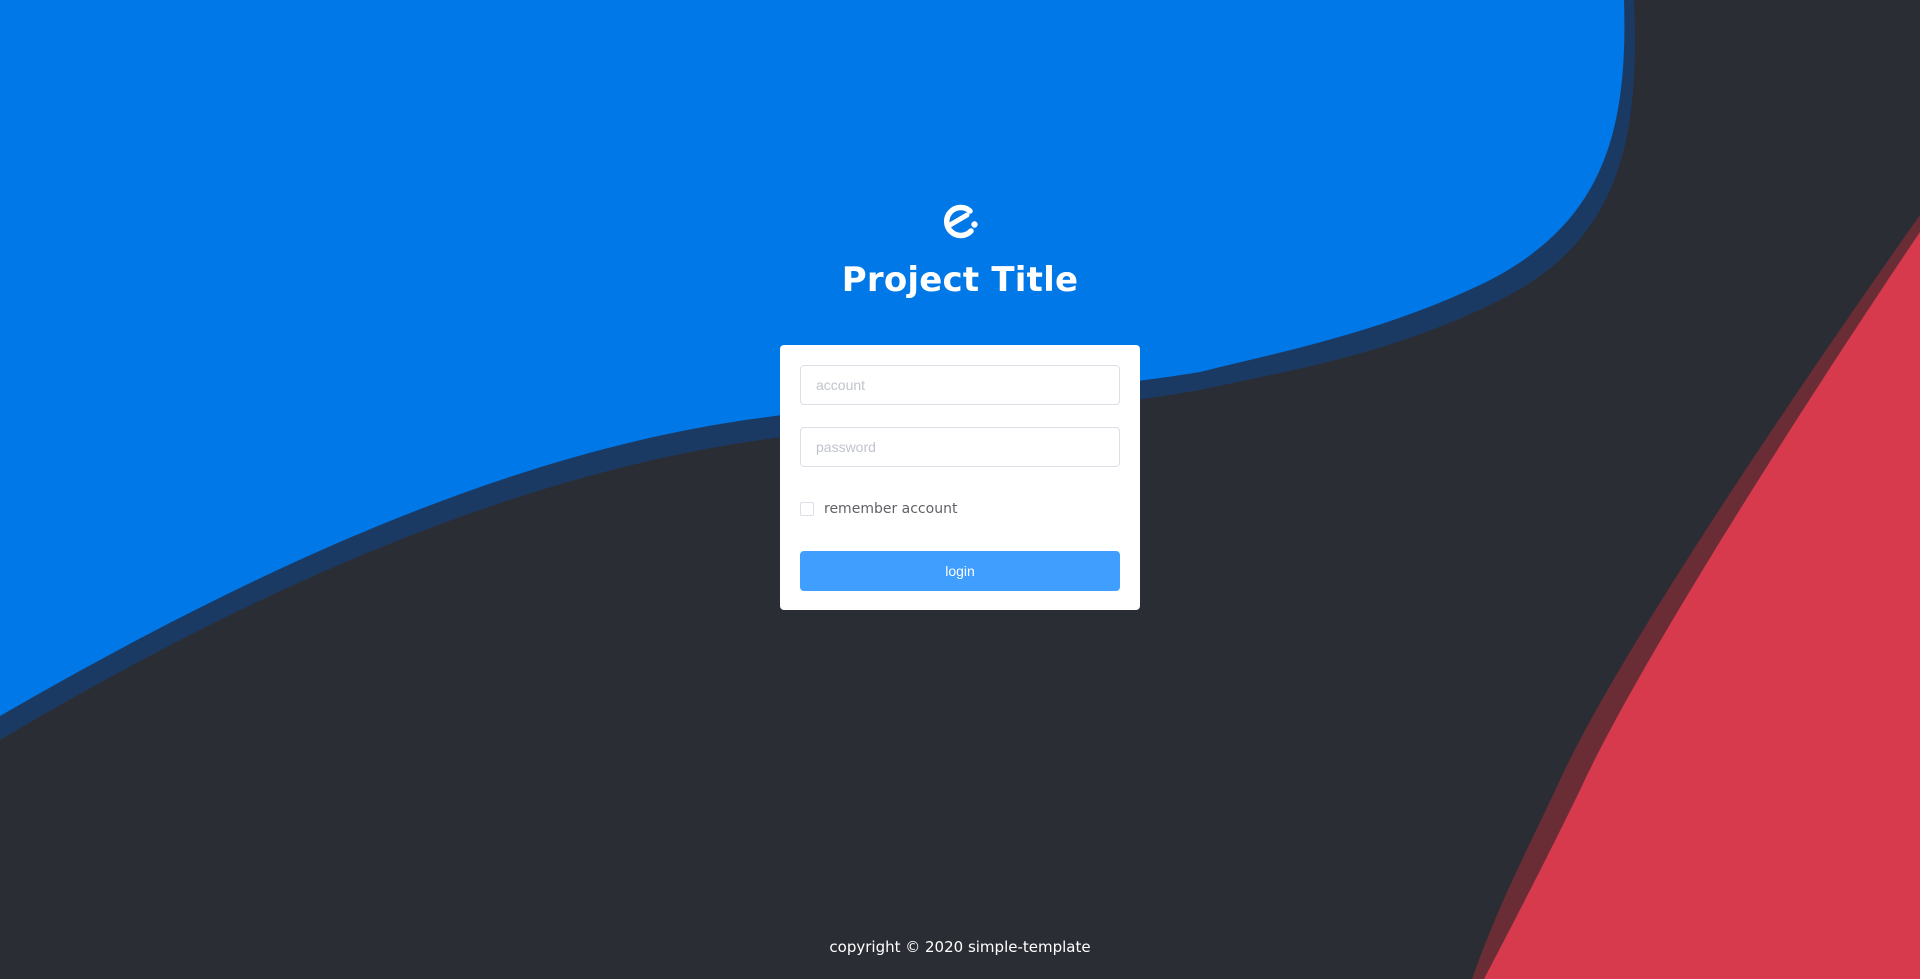 Image resolution: width=1920 pixels, height=979 pixels. What do you see at coordinates (960, 571) in the screenshot?
I see `login-button: login` at bounding box center [960, 571].